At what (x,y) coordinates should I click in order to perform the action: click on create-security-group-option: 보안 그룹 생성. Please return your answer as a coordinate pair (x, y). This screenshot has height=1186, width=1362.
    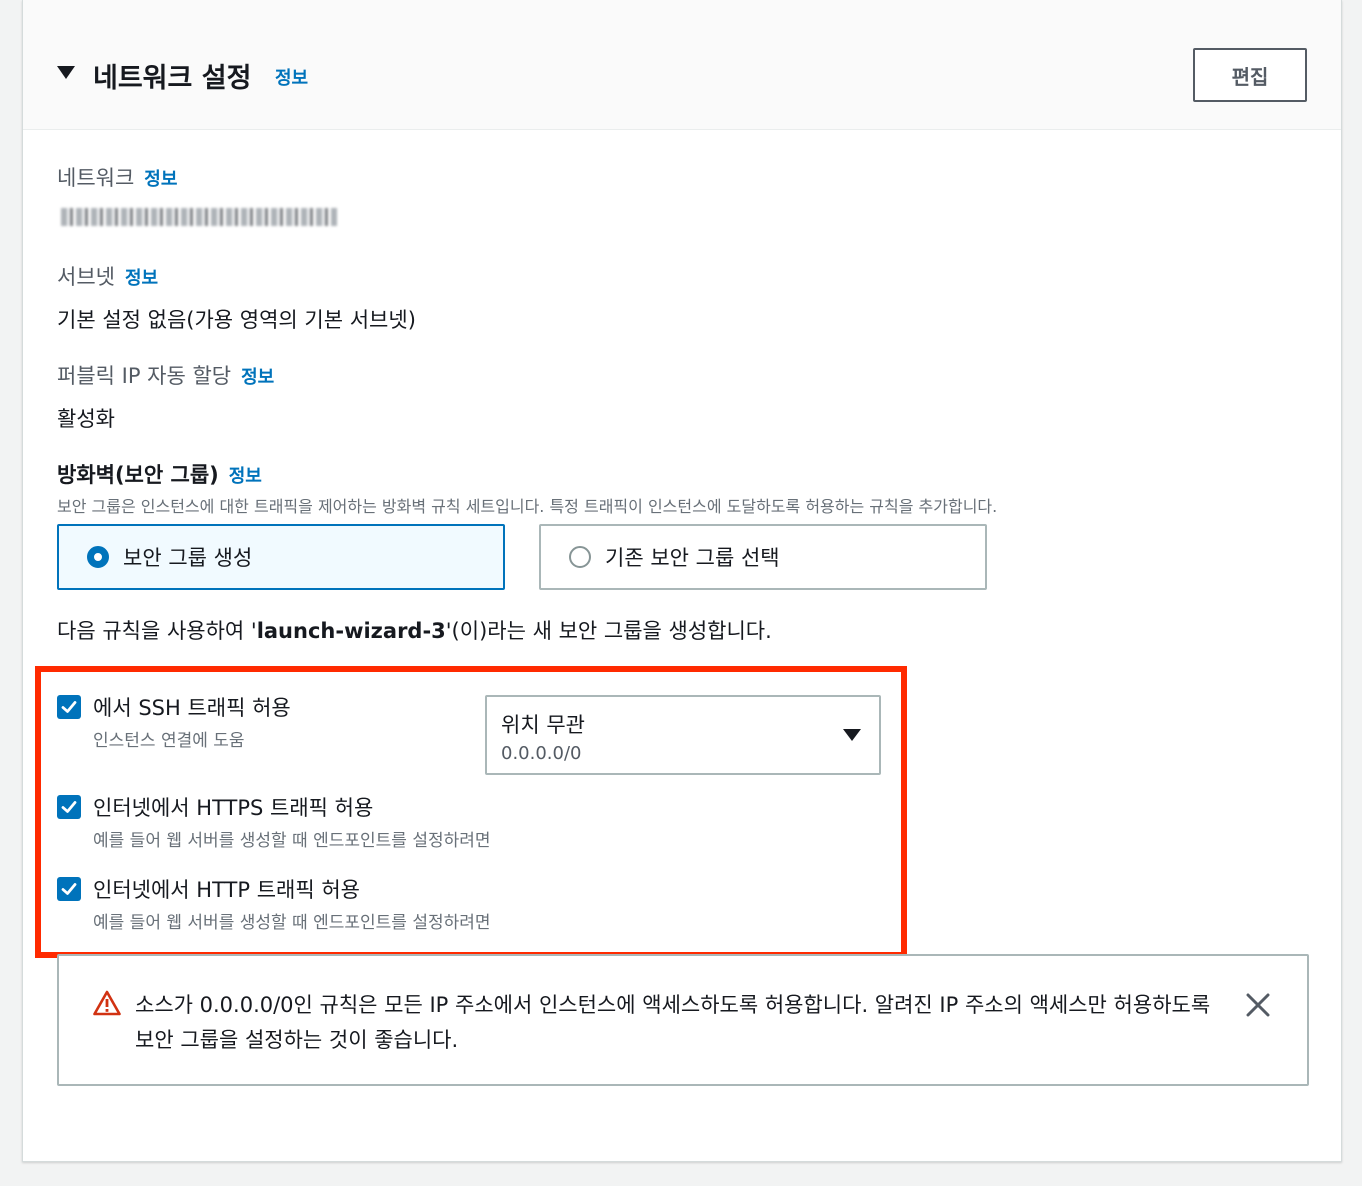
    Looking at the image, I should click on (281, 557).